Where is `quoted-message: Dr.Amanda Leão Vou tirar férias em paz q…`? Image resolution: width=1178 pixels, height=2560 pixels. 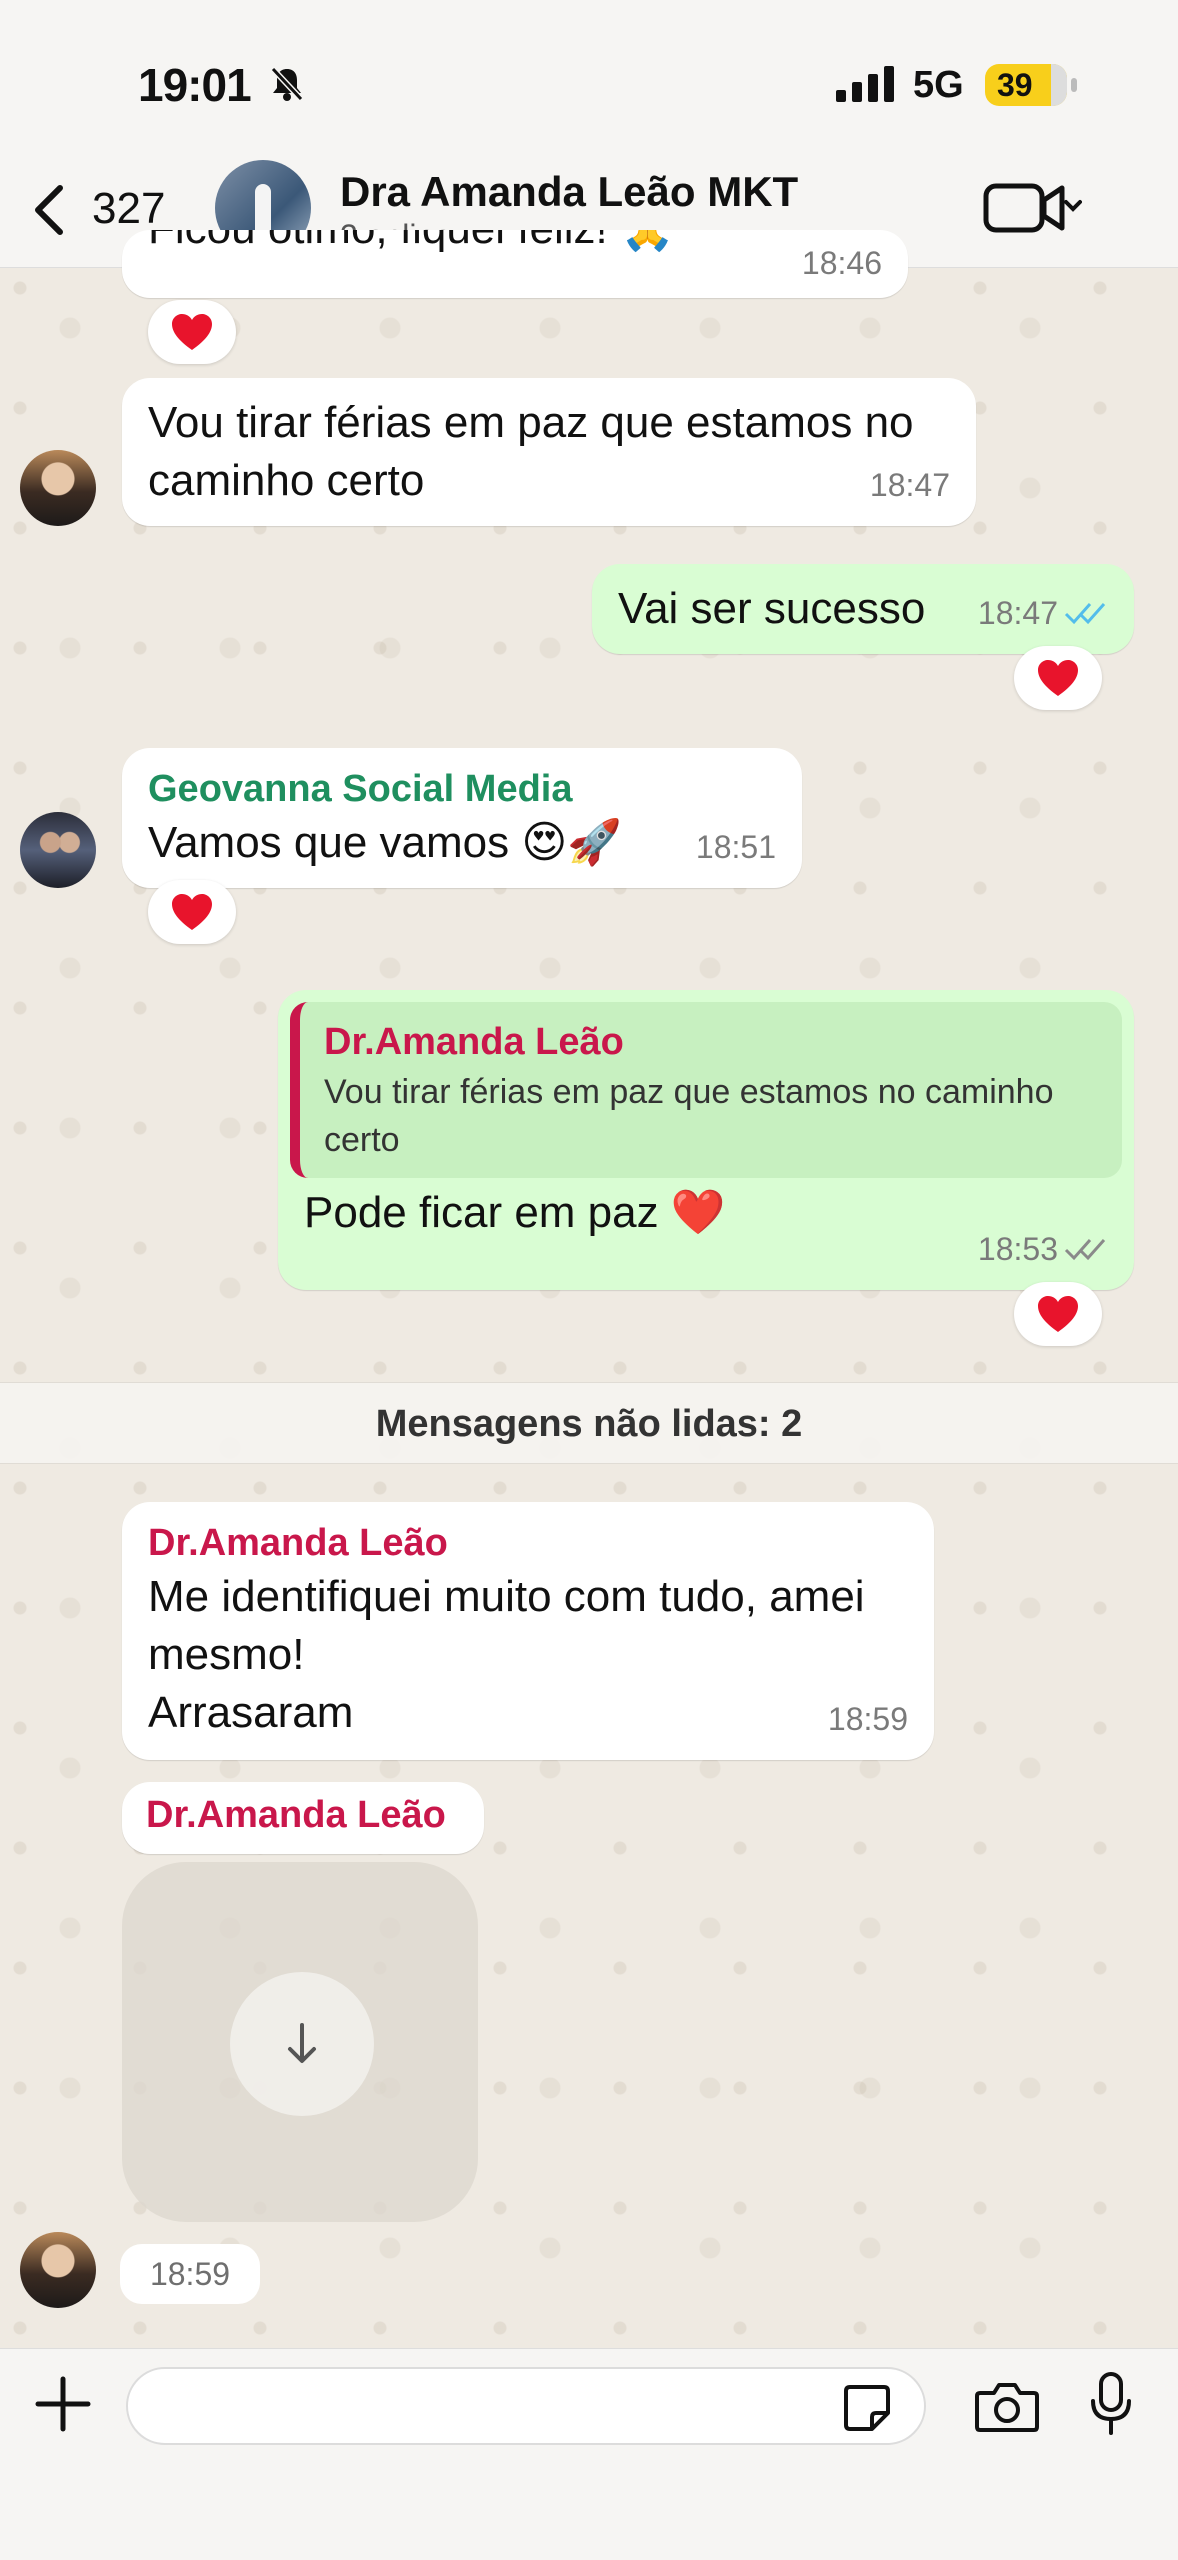
quoted-message: Dr.Amanda Leão Vou tirar férias em paz q… is located at coordinates (706, 1090).